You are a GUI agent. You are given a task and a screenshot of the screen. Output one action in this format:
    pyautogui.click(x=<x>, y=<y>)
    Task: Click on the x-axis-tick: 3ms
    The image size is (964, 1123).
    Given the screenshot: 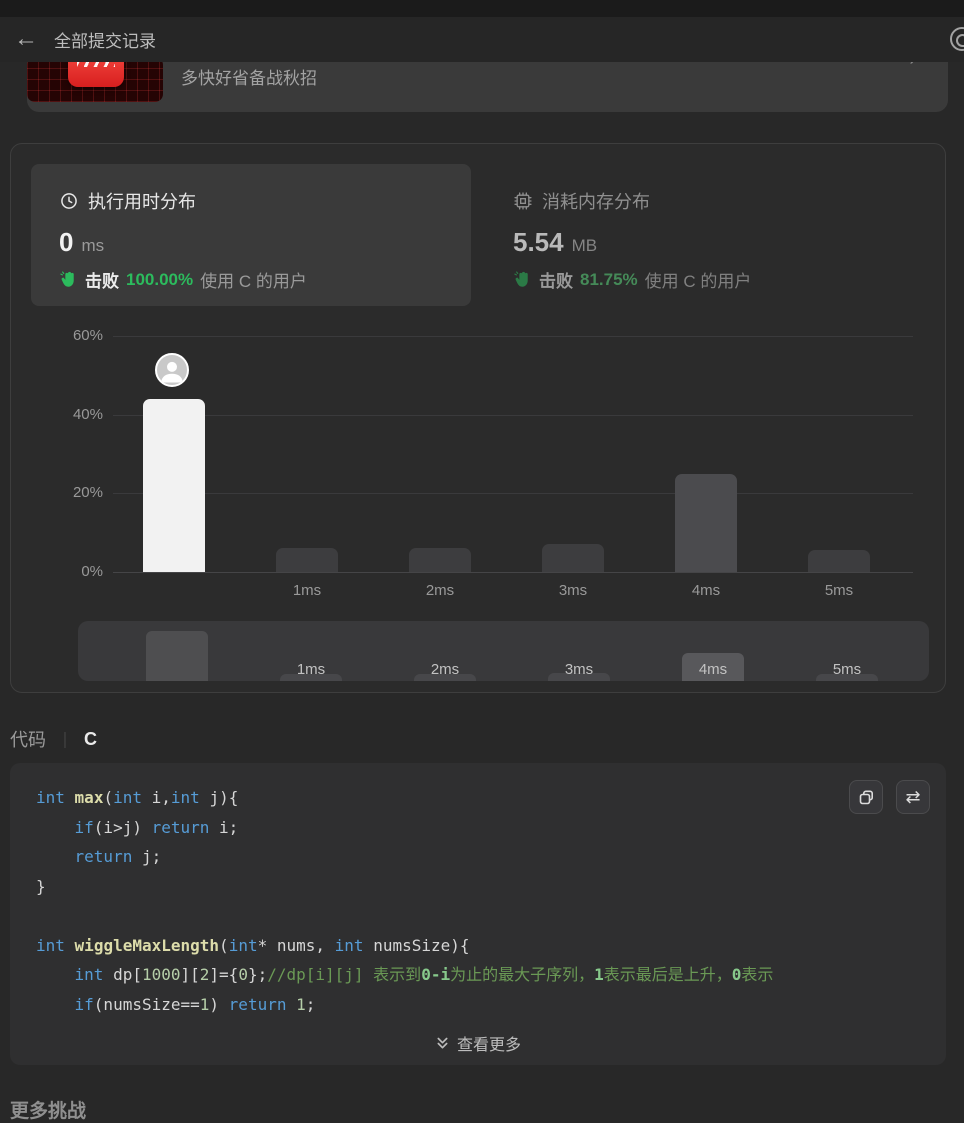 What is the action you would take?
    pyautogui.click(x=573, y=590)
    